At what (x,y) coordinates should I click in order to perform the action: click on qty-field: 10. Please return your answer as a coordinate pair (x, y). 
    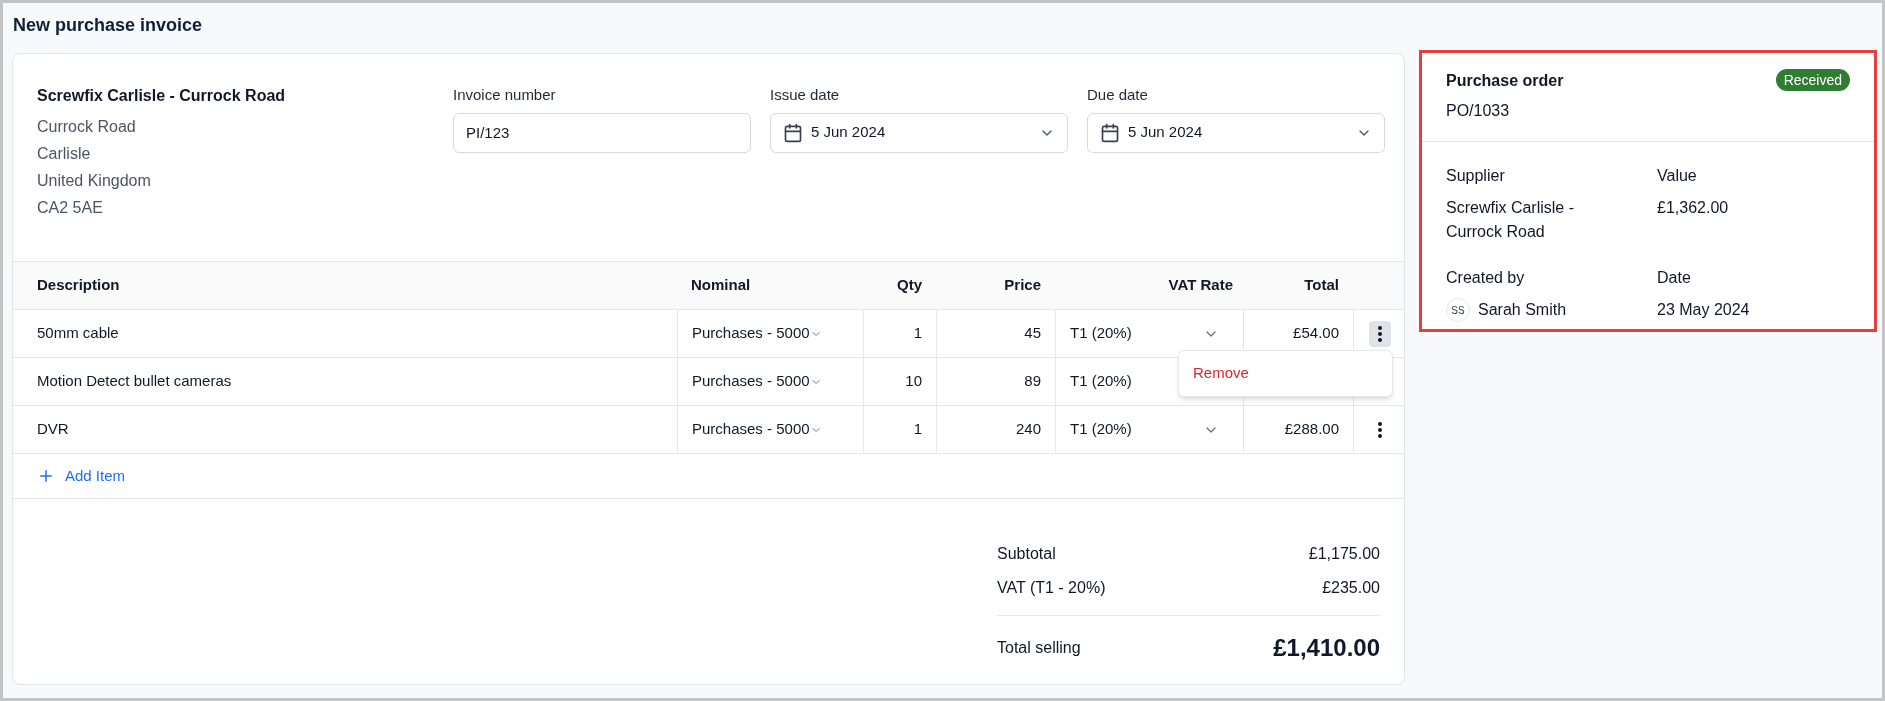
    Looking at the image, I should click on (913, 381).